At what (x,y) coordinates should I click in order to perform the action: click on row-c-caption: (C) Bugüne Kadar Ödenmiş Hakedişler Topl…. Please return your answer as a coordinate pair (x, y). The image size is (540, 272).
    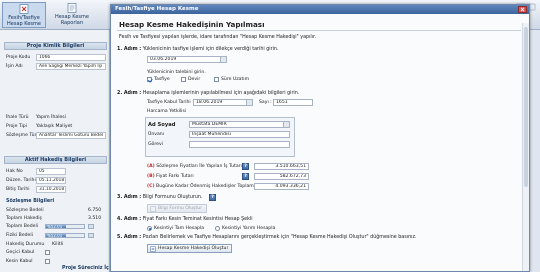
    Looking at the image, I should click on (201, 186).